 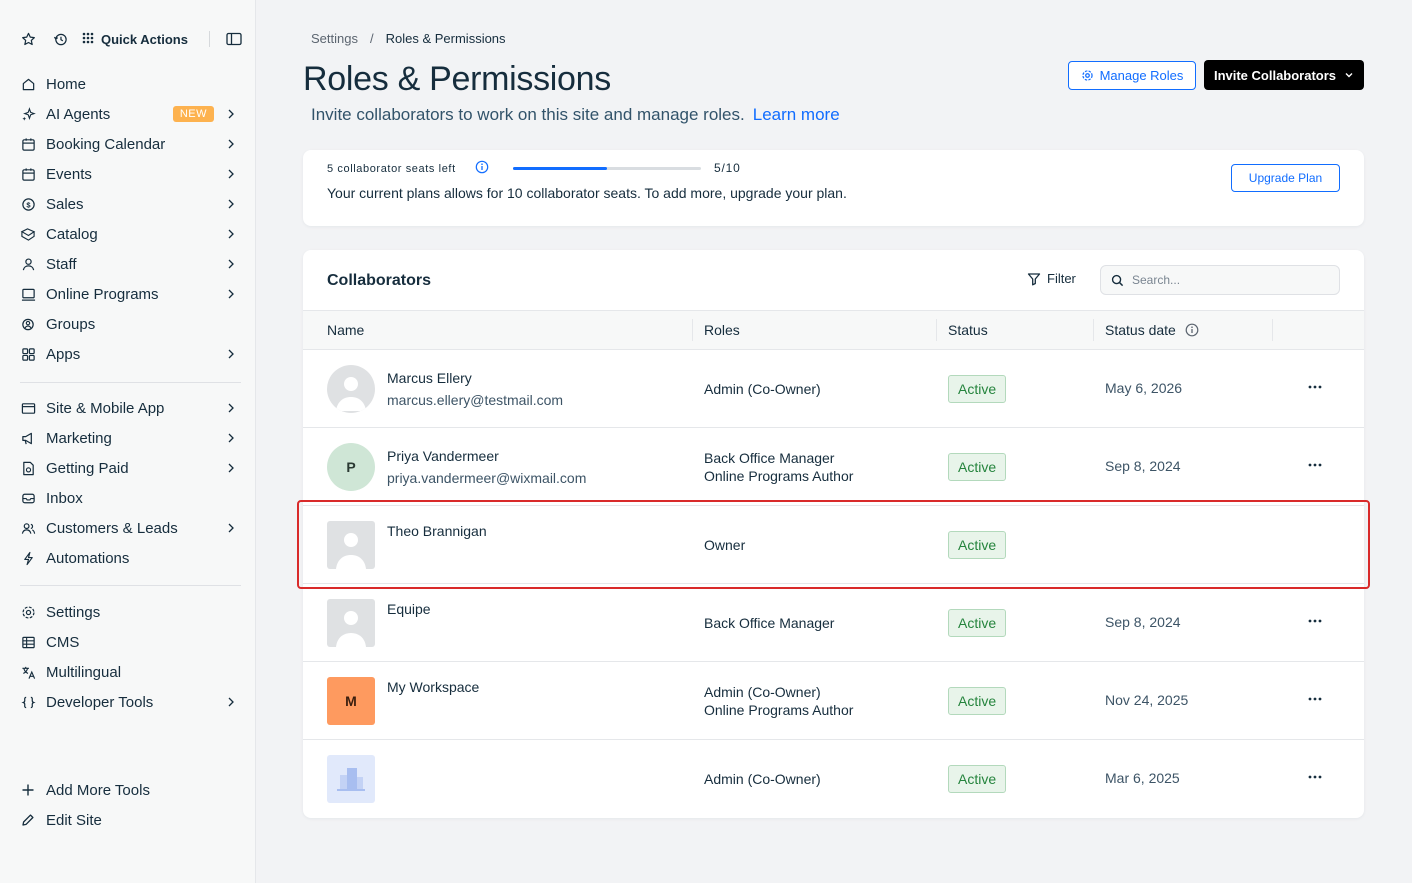 What do you see at coordinates (1284, 75) in the screenshot?
I see `invite-collaborators-button: Invite Collaborators` at bounding box center [1284, 75].